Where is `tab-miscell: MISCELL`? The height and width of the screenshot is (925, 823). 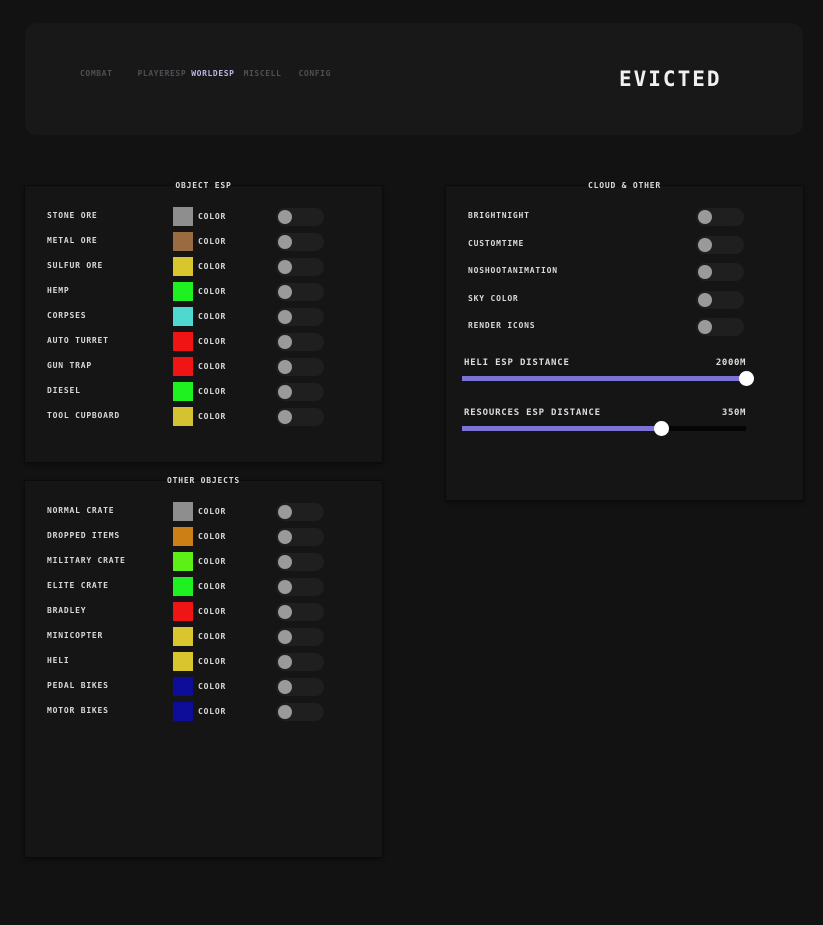
tab-miscell: MISCELL is located at coordinates (263, 73).